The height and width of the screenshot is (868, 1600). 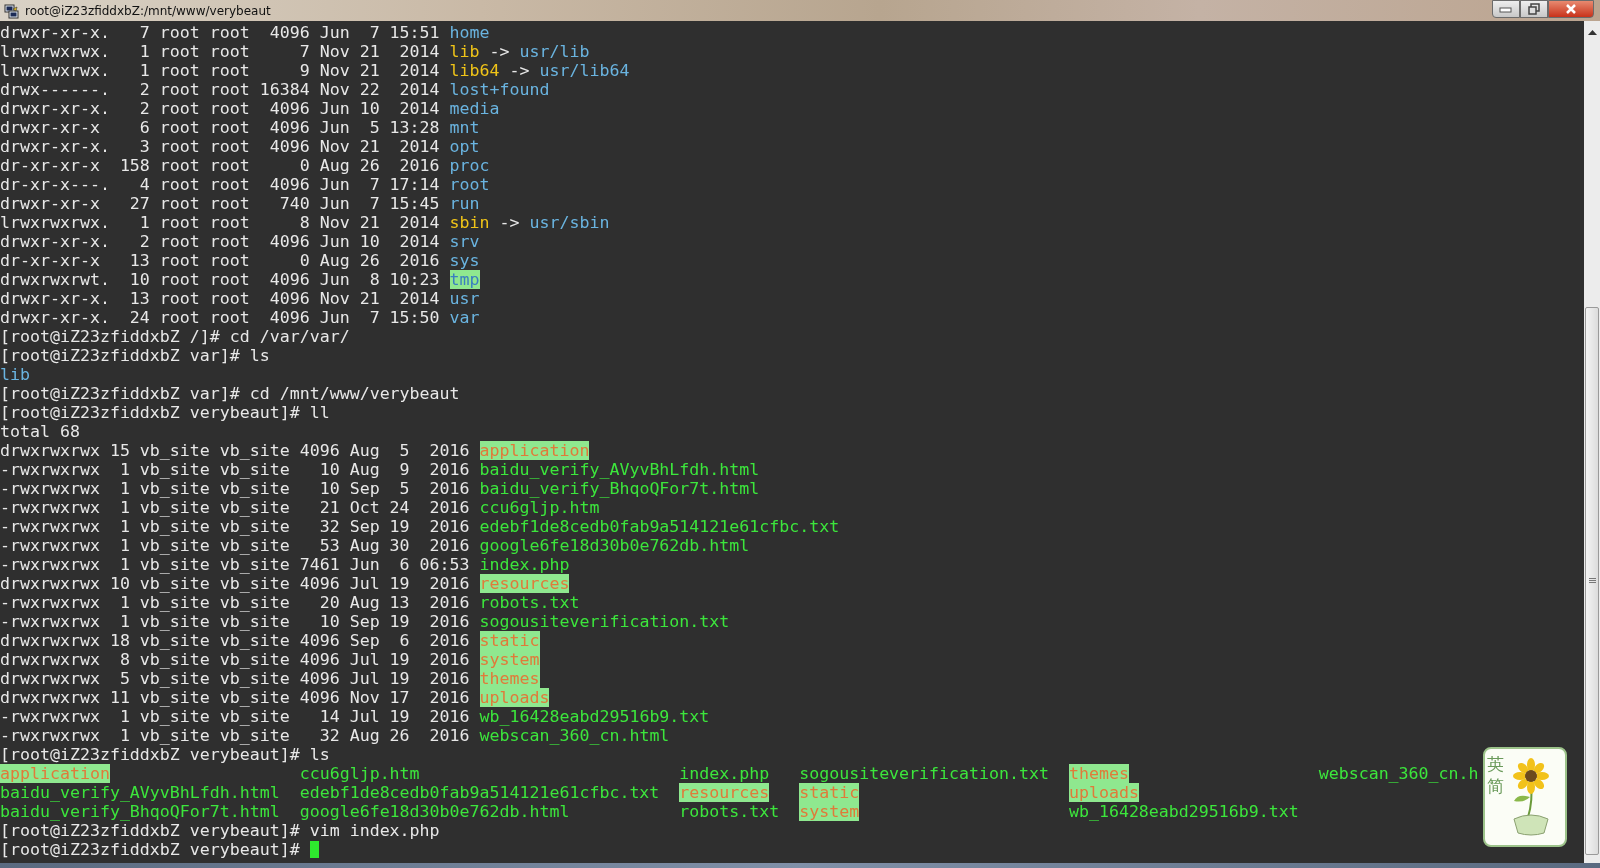 What do you see at coordinates (235, 450) in the screenshot?
I see `terminal-text: drwxrwxrwx 15 vb_site vb_site 4096 Aug 5 2016` at bounding box center [235, 450].